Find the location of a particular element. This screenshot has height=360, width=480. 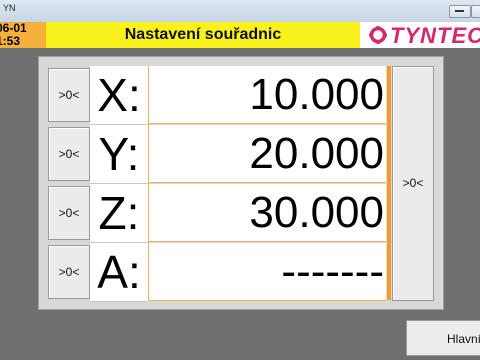

axis-row-x: X: 10.000 is located at coordinates (240, 95).